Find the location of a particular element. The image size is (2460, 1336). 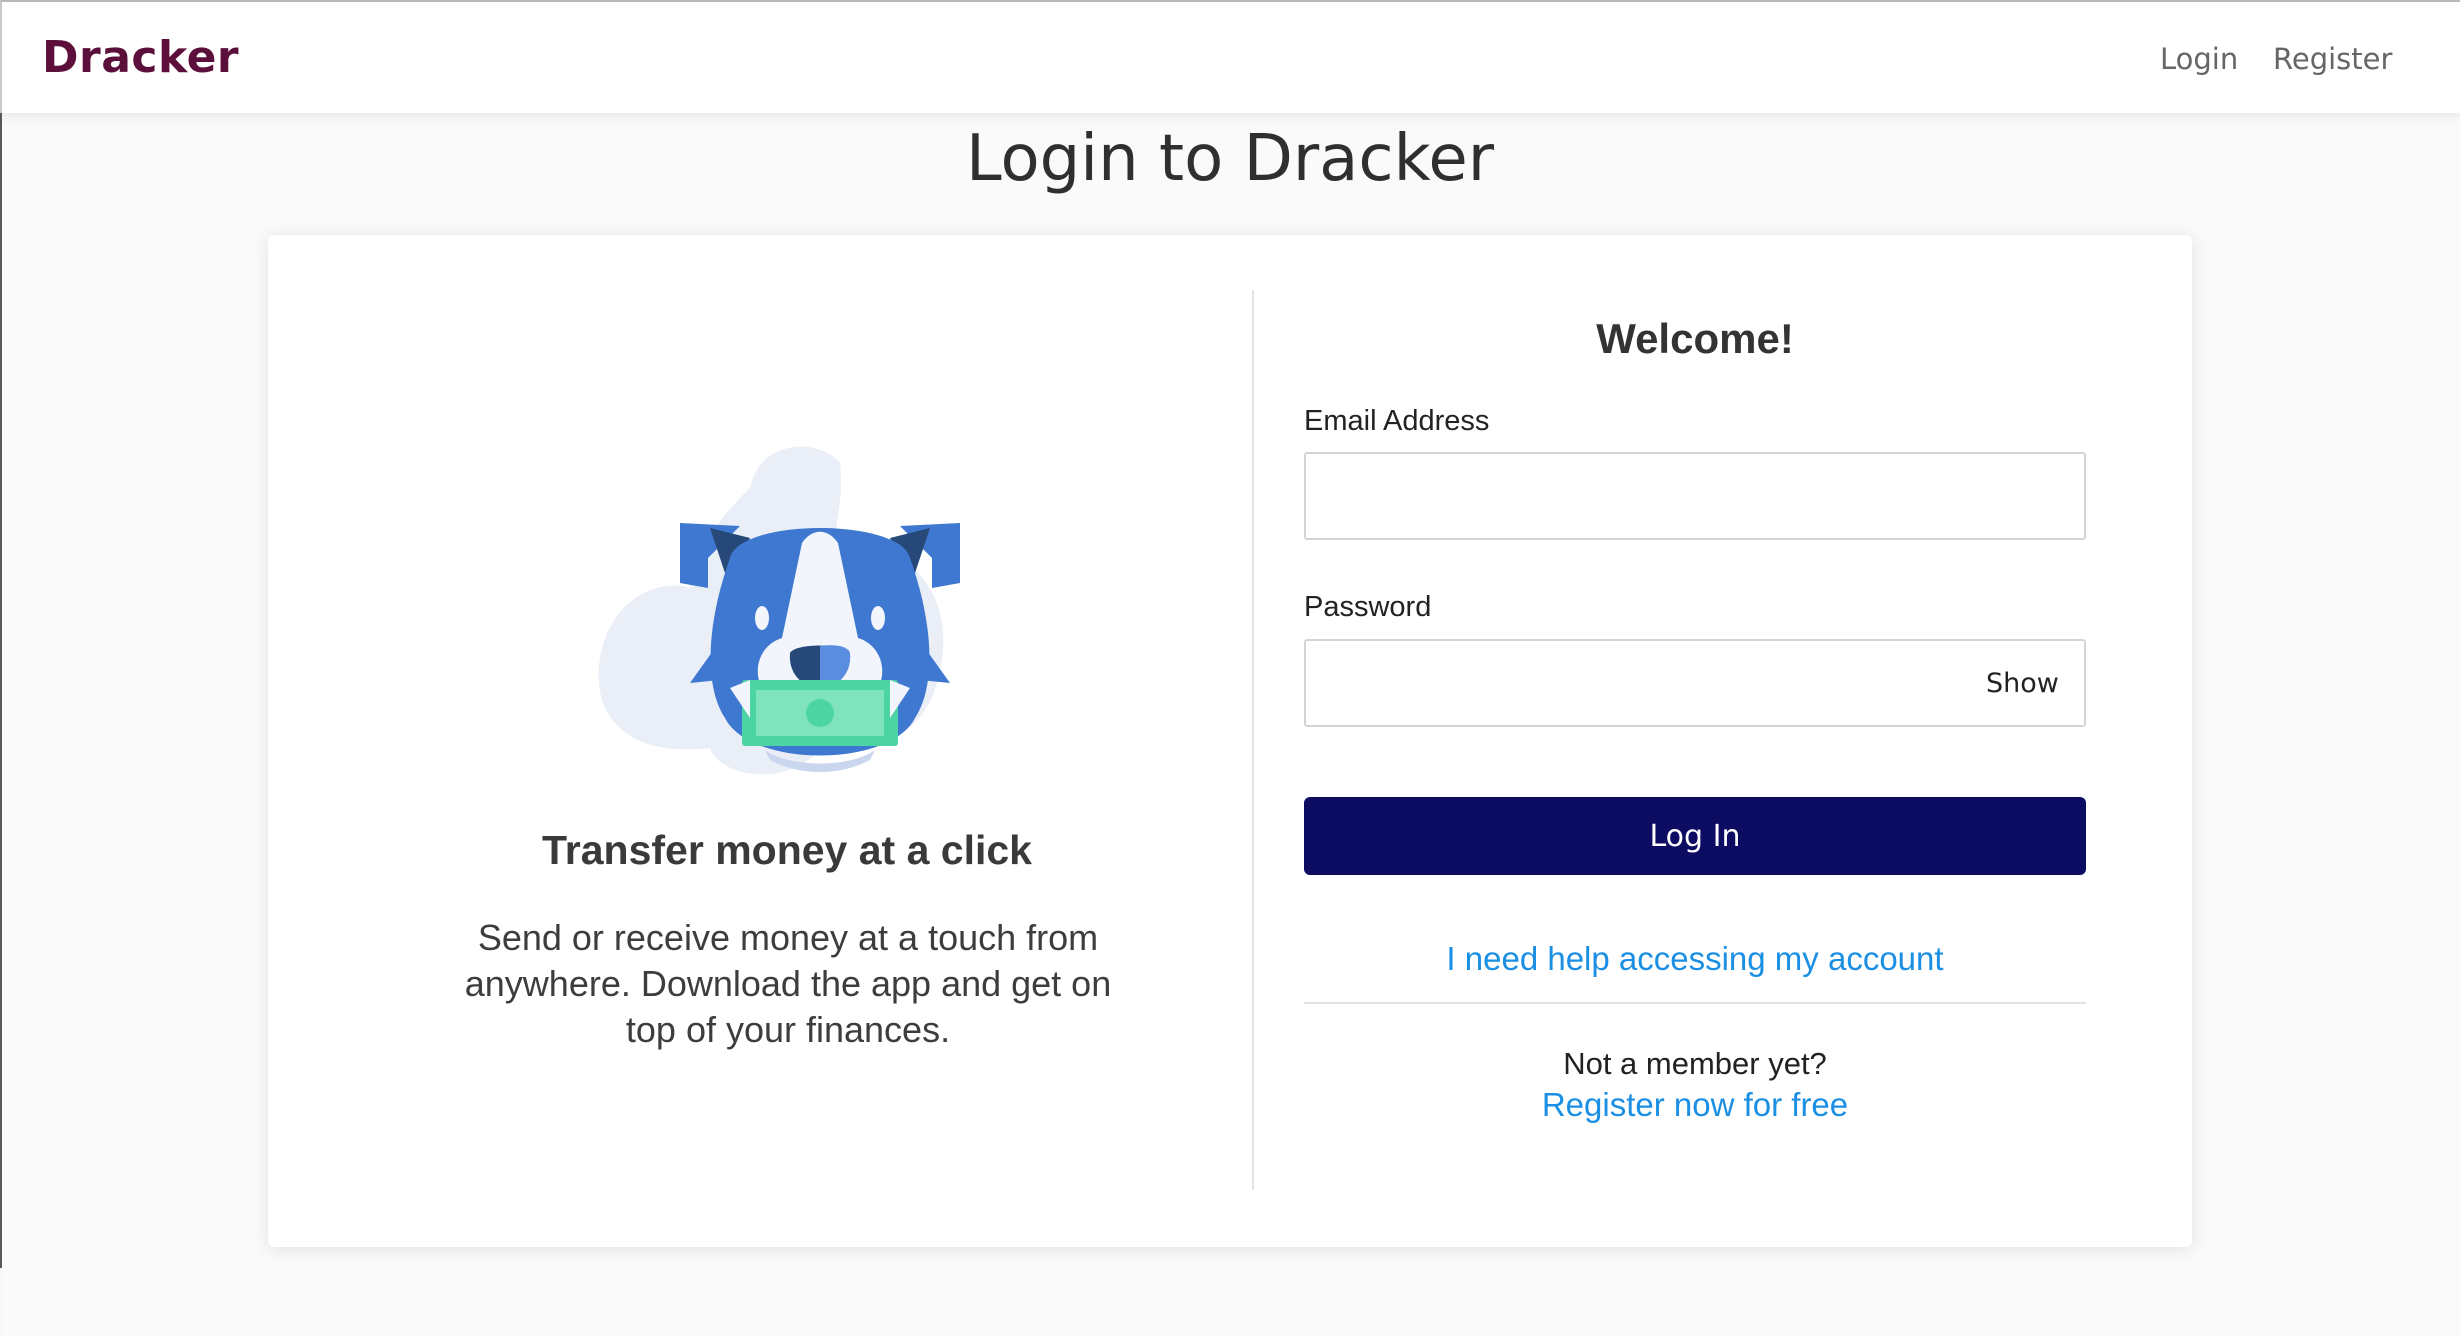

vertical-divider is located at coordinates (1253, 740).